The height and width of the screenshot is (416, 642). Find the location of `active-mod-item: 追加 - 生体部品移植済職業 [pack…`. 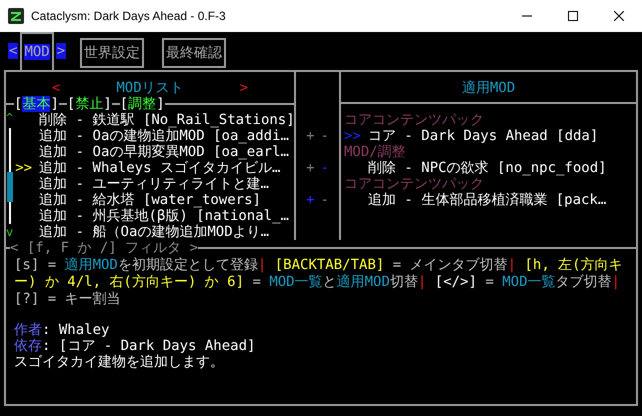

active-mod-item: 追加 - 生体部品移植済職業 [pack… is located at coordinates (487, 200).